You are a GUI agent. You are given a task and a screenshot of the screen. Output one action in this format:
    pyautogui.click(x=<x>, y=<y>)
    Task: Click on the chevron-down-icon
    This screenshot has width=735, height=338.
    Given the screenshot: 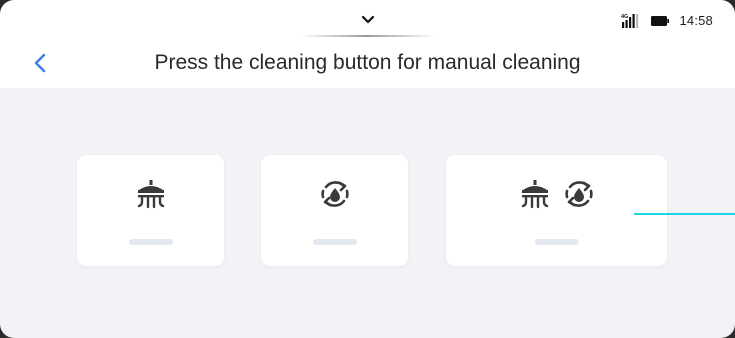 What is the action you would take?
    pyautogui.click(x=368, y=20)
    